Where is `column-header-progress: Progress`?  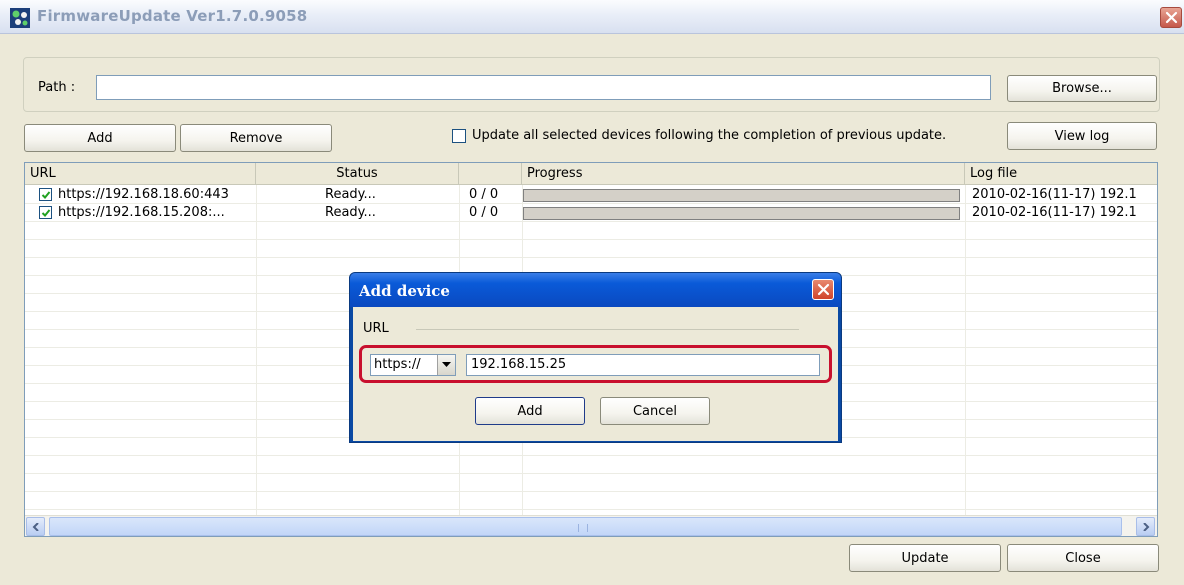
column-header-progress: Progress is located at coordinates (743, 174).